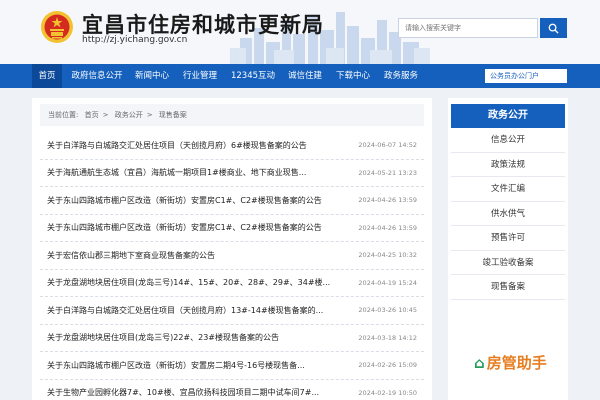 Image resolution: width=600 pixels, height=400 pixels. I want to click on nav-item-credit: 诚信住建, so click(305, 76).